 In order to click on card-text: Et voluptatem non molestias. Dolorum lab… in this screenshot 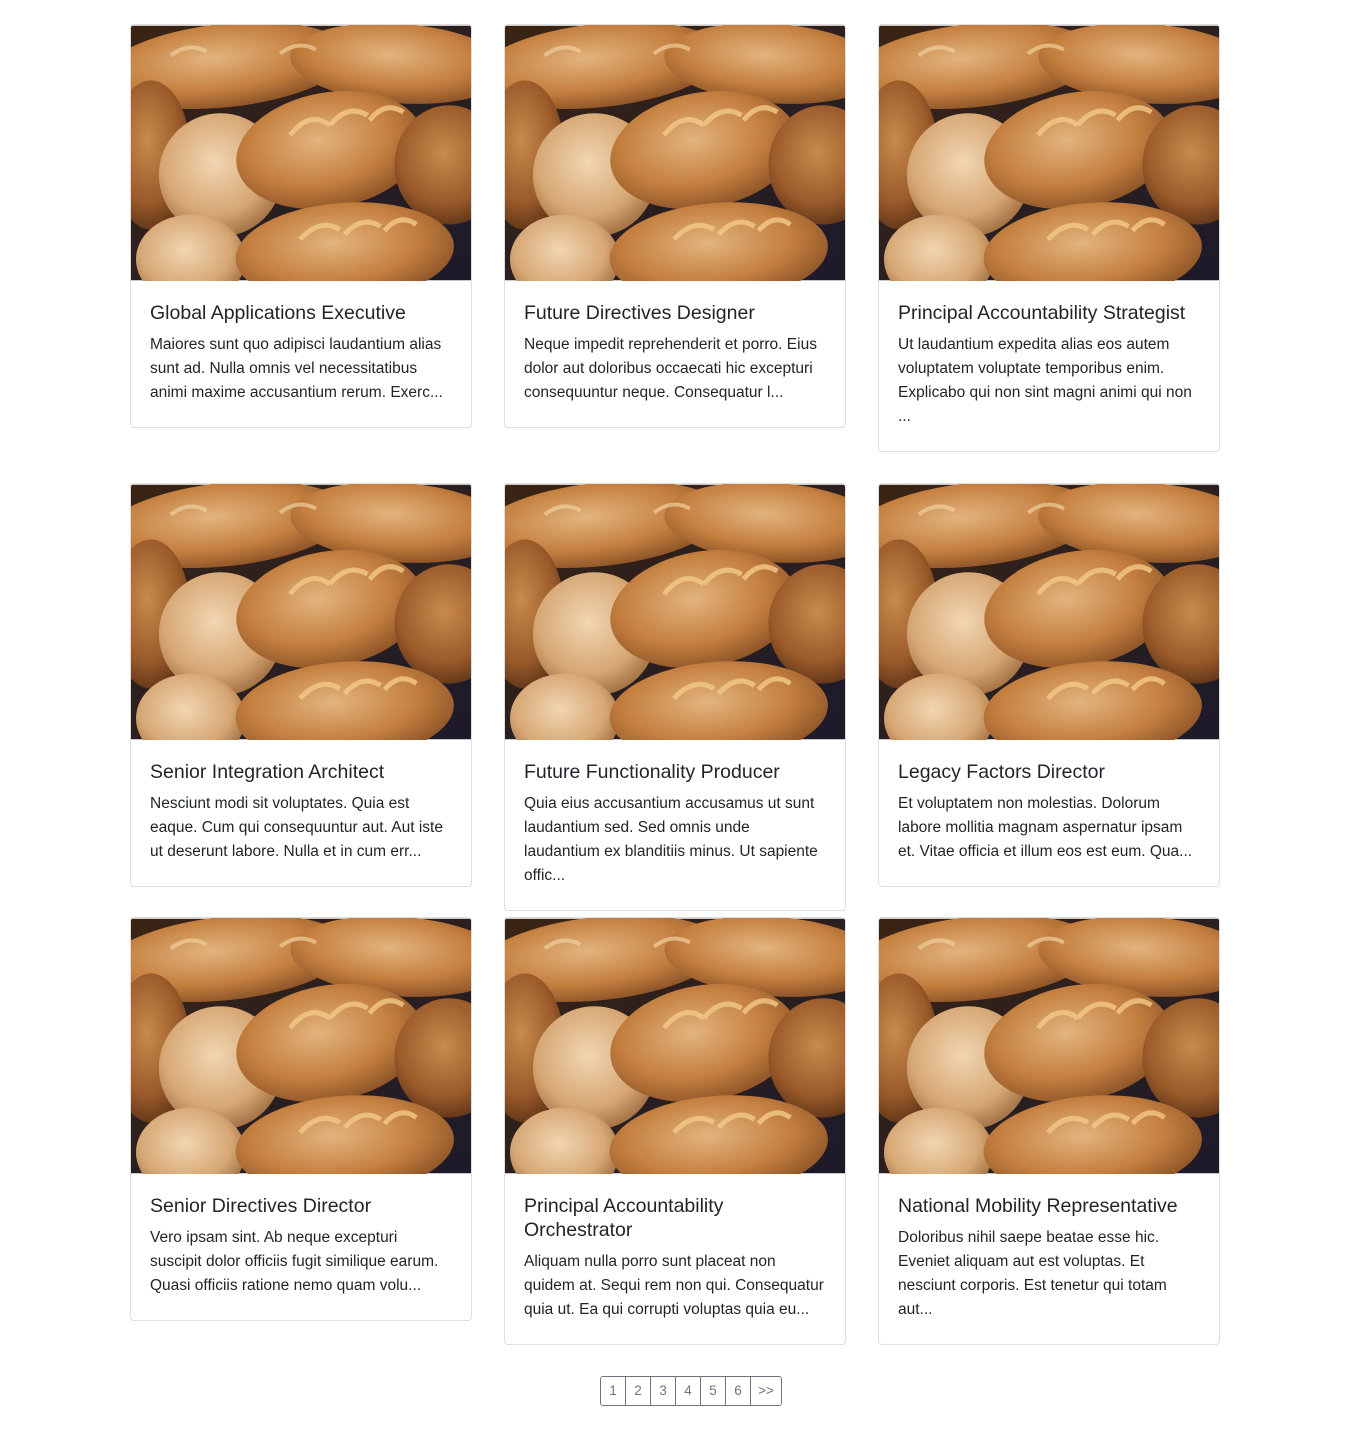, I will do `click(1045, 827)`.